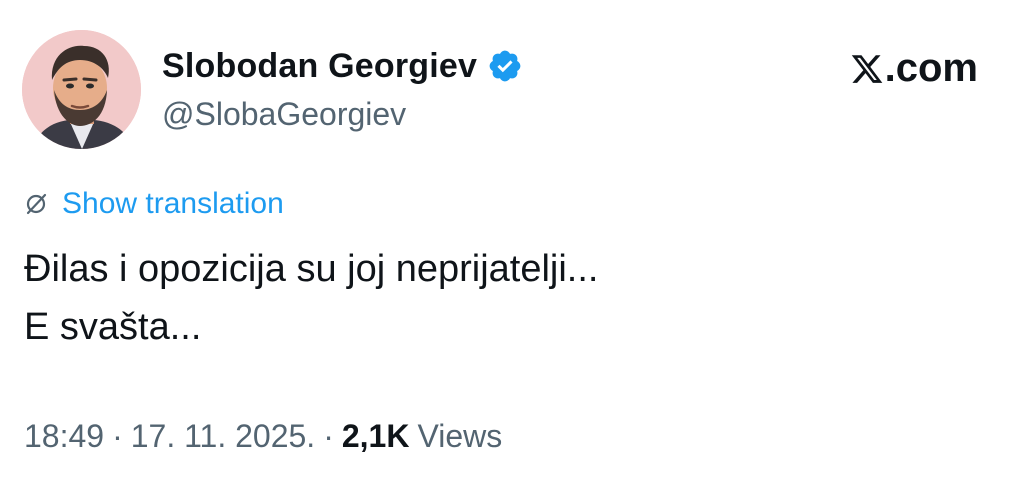 The image size is (1024, 487). I want to click on author-handle: @SlobaGeorgiev, so click(284, 114).